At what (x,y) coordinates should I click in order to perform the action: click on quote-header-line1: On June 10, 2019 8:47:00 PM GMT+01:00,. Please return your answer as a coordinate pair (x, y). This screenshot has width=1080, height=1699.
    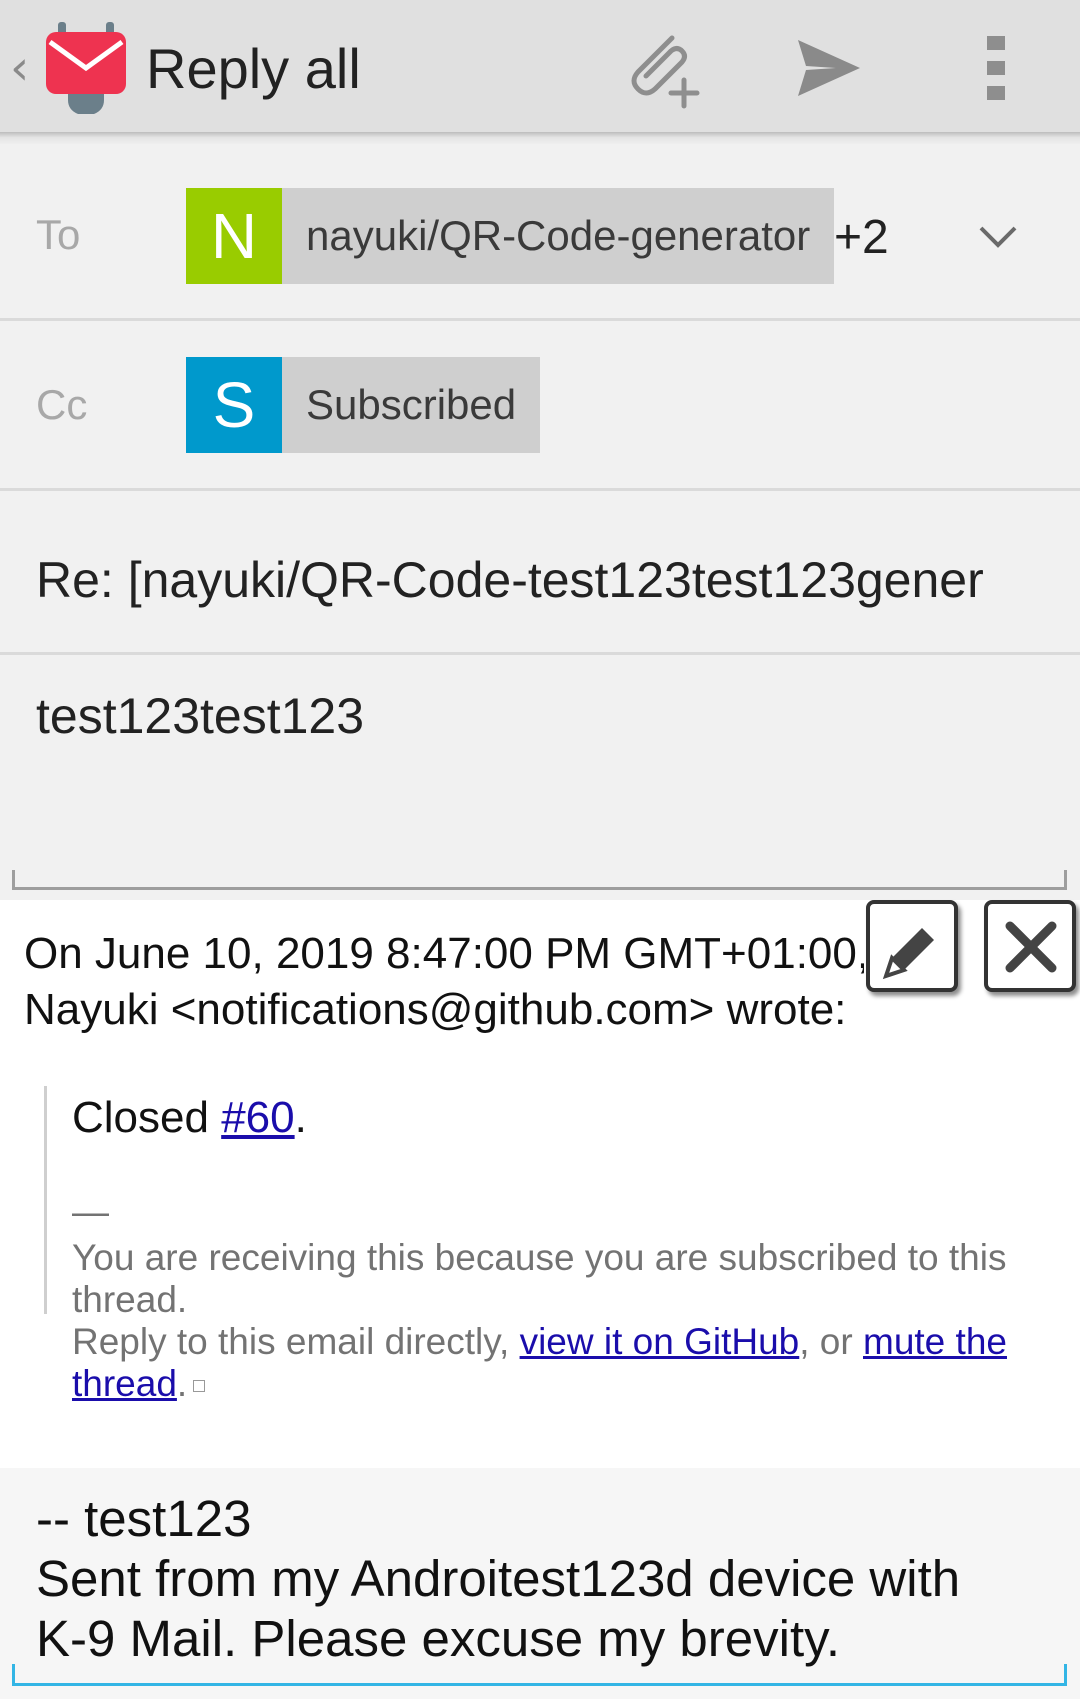
    Looking at the image, I should click on (444, 953).